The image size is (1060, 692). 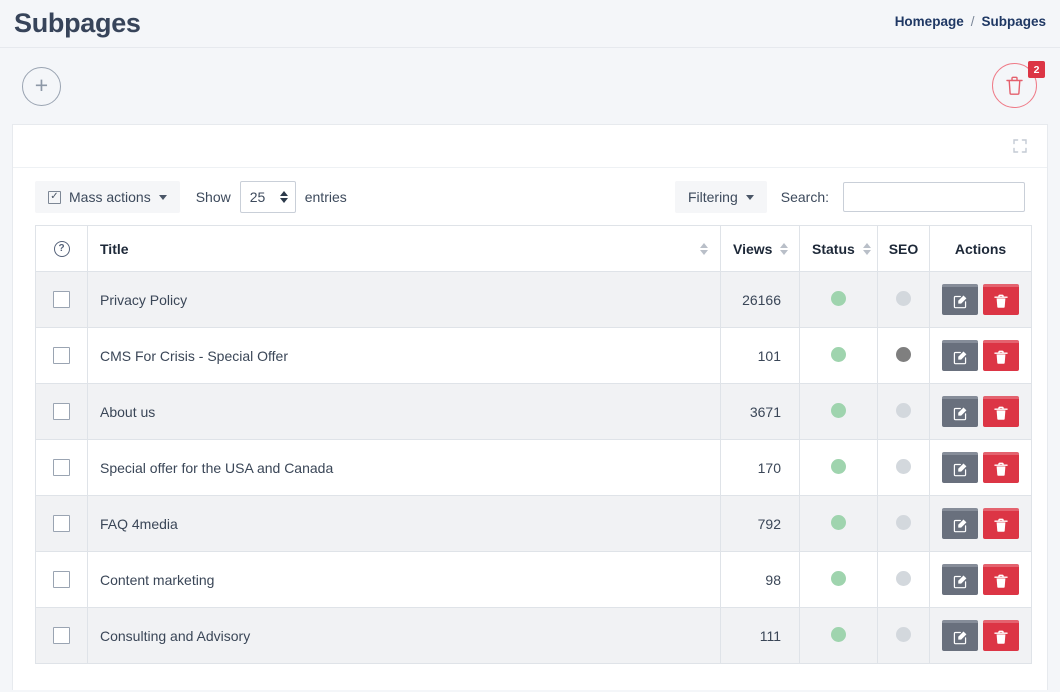 I want to click on show-label: Show, so click(x=213, y=197).